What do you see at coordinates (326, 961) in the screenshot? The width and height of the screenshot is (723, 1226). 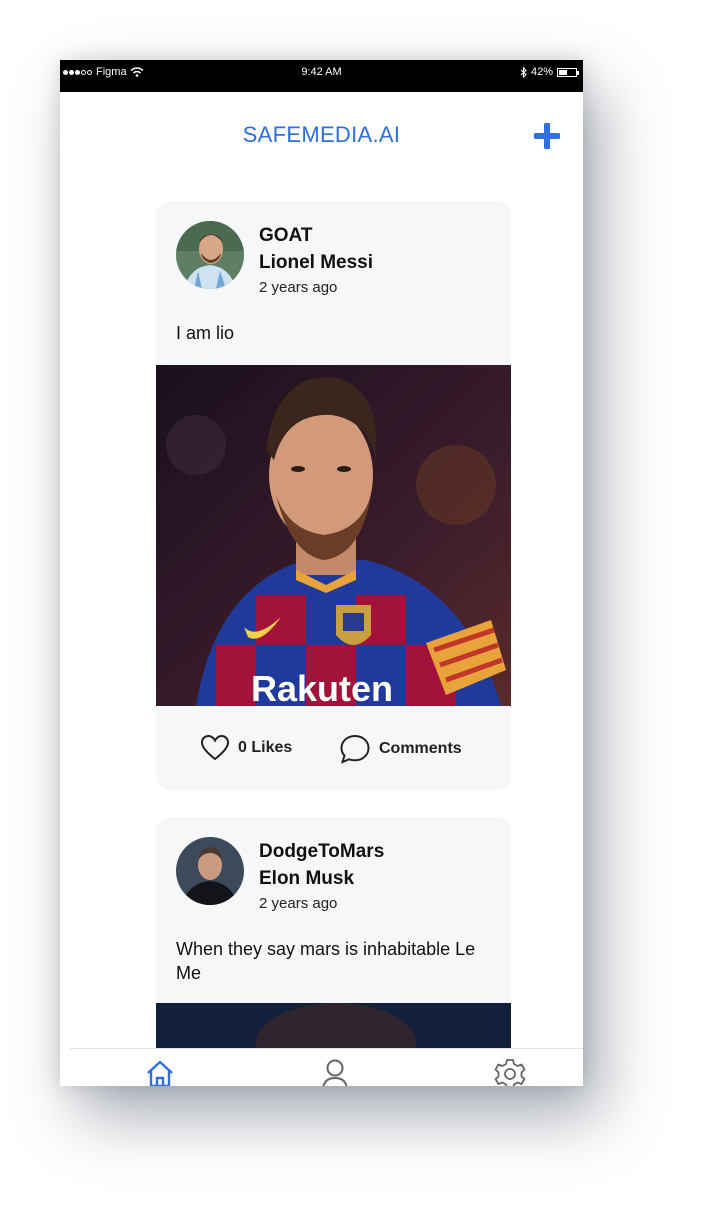 I see `post-text: When they say mars is inhabitable Le Me` at bounding box center [326, 961].